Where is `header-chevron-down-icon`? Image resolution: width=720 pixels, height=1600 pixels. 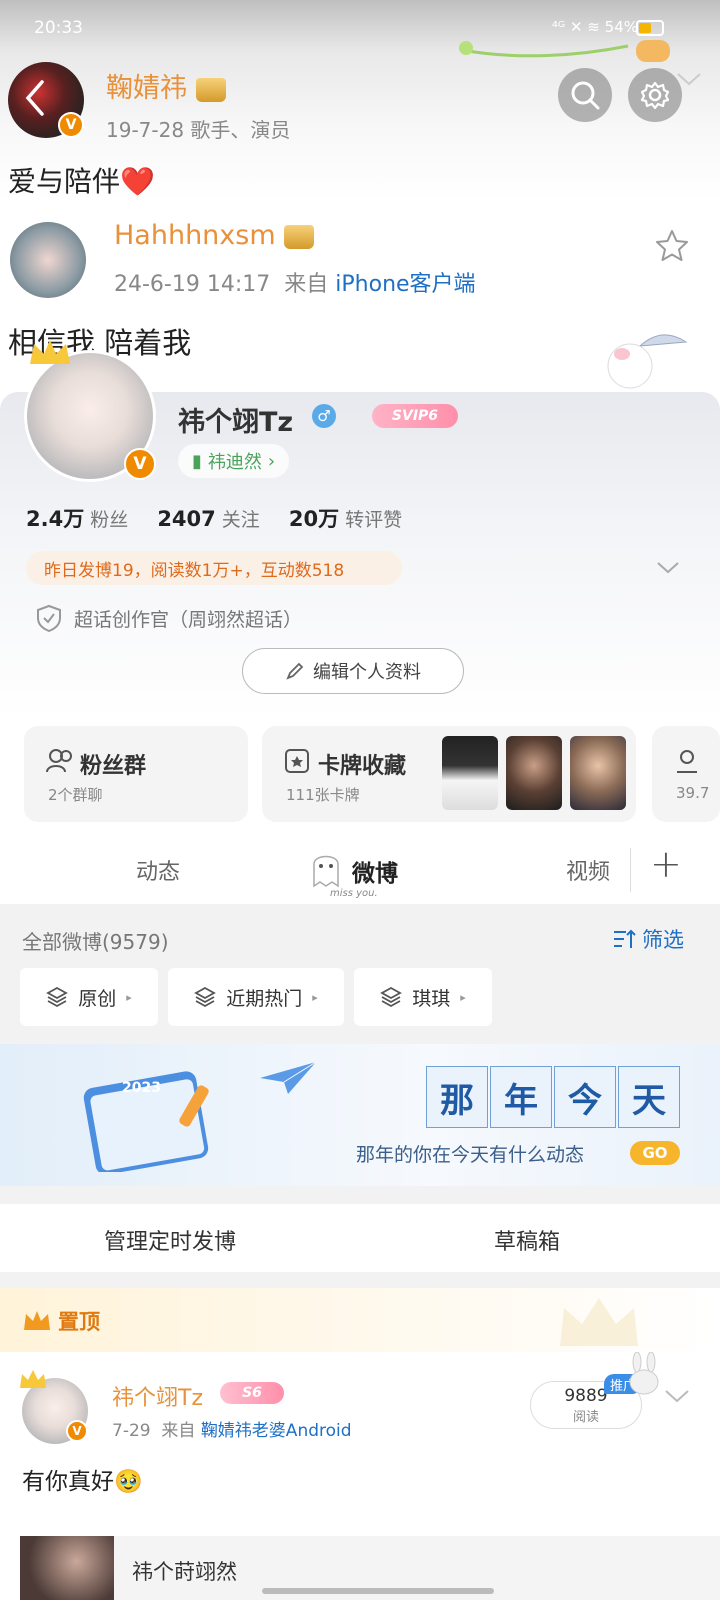
header-chevron-down-icon is located at coordinates (689, 81).